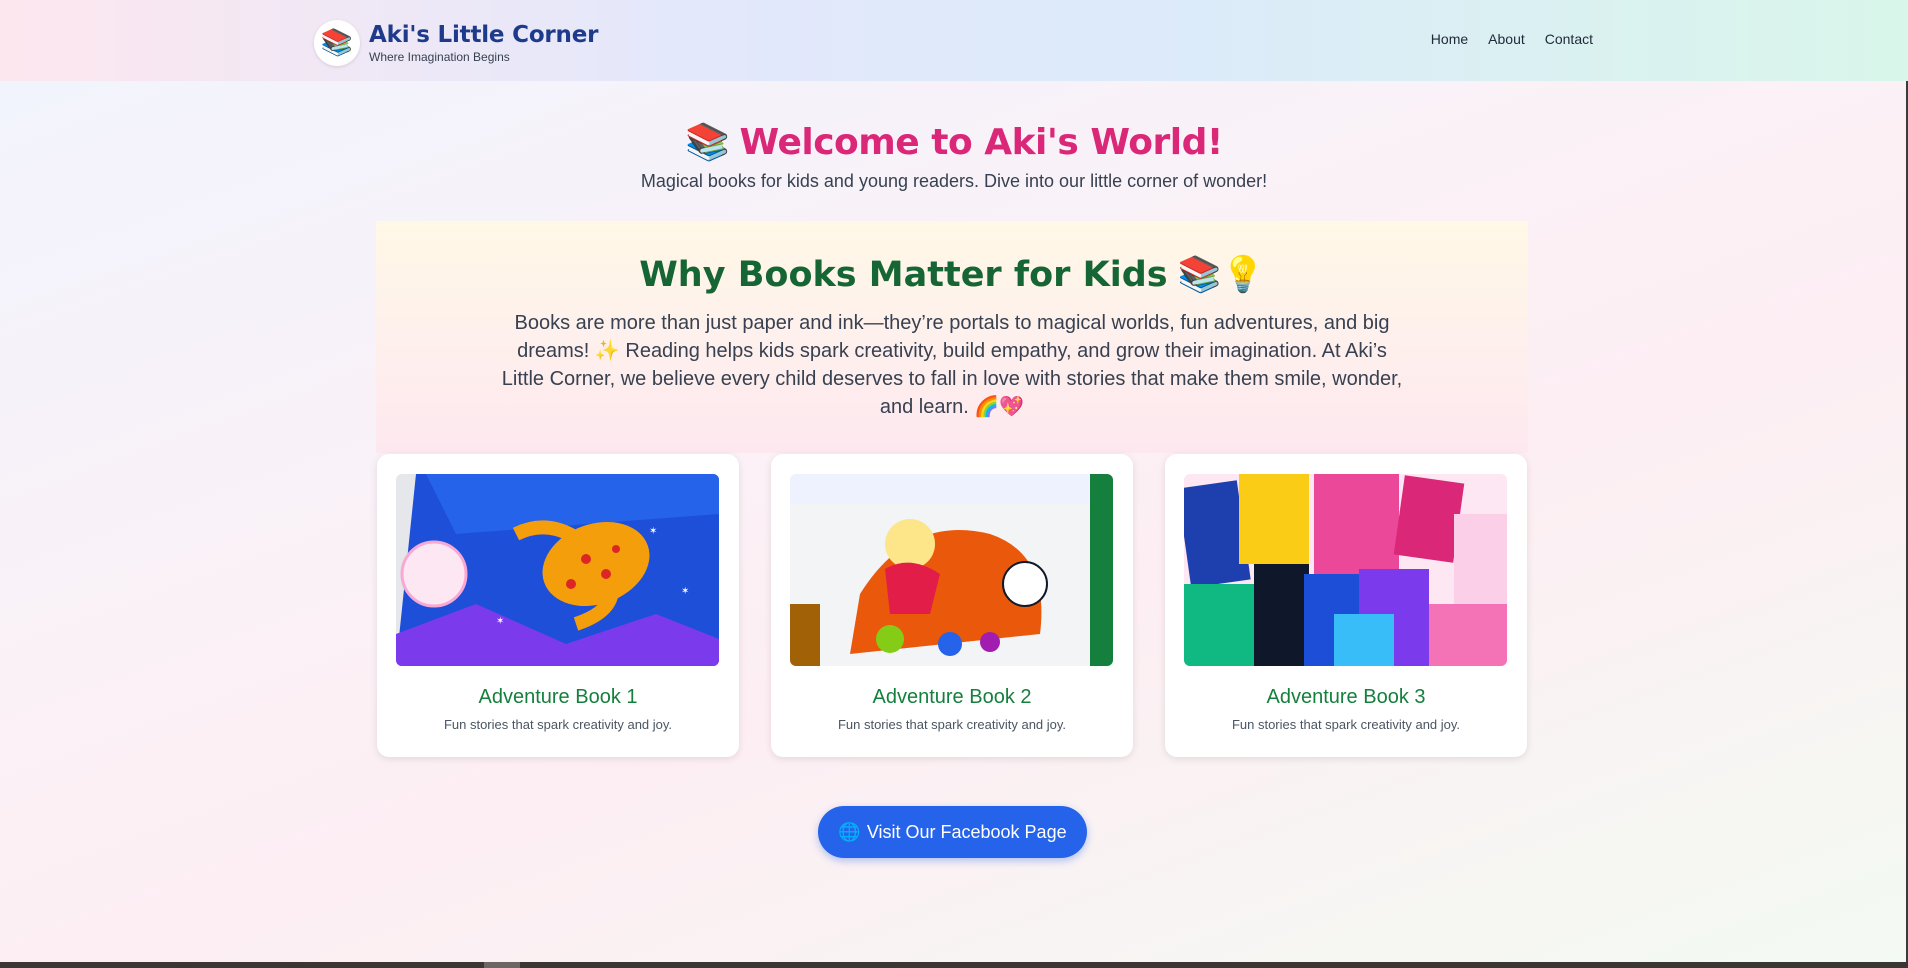  I want to click on nav-about-link: About, so click(1506, 39).